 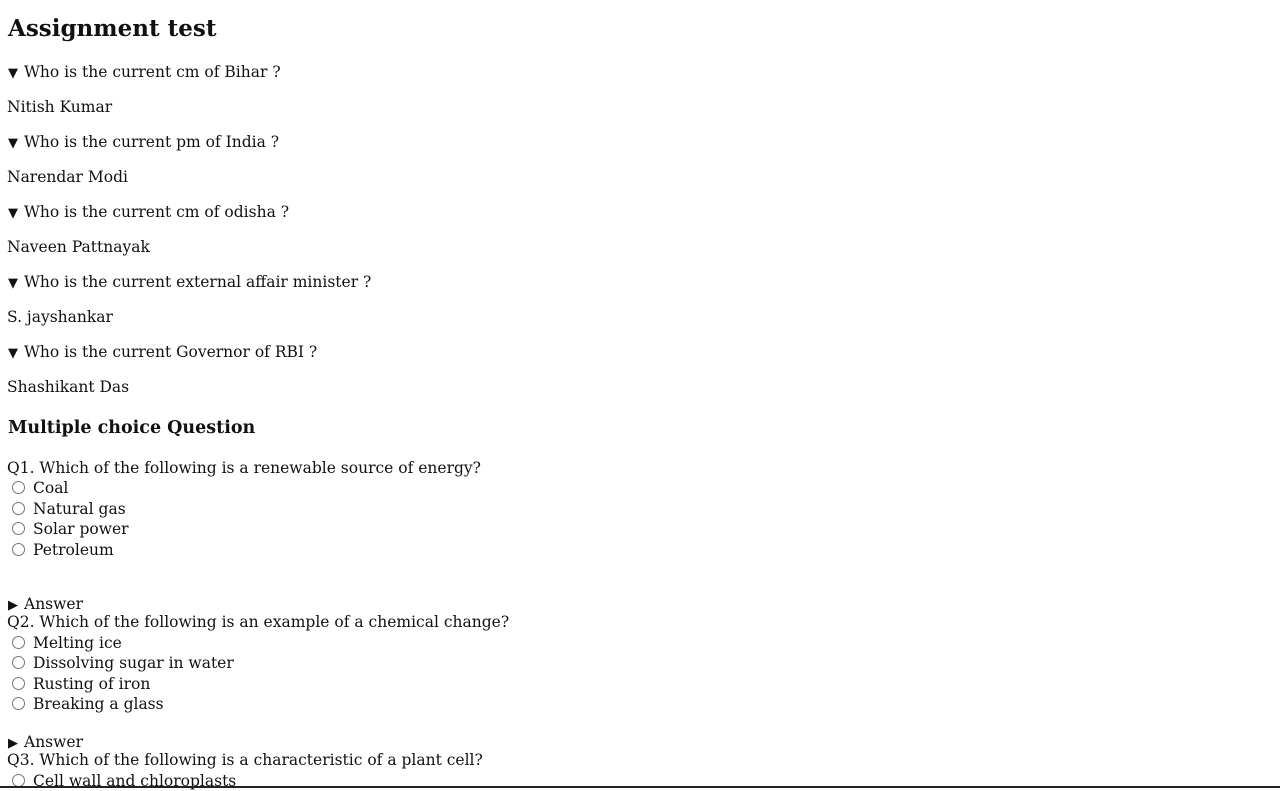 What do you see at coordinates (157, 212) in the screenshot?
I see `faq-question: Who is the current cm of odisha ?` at bounding box center [157, 212].